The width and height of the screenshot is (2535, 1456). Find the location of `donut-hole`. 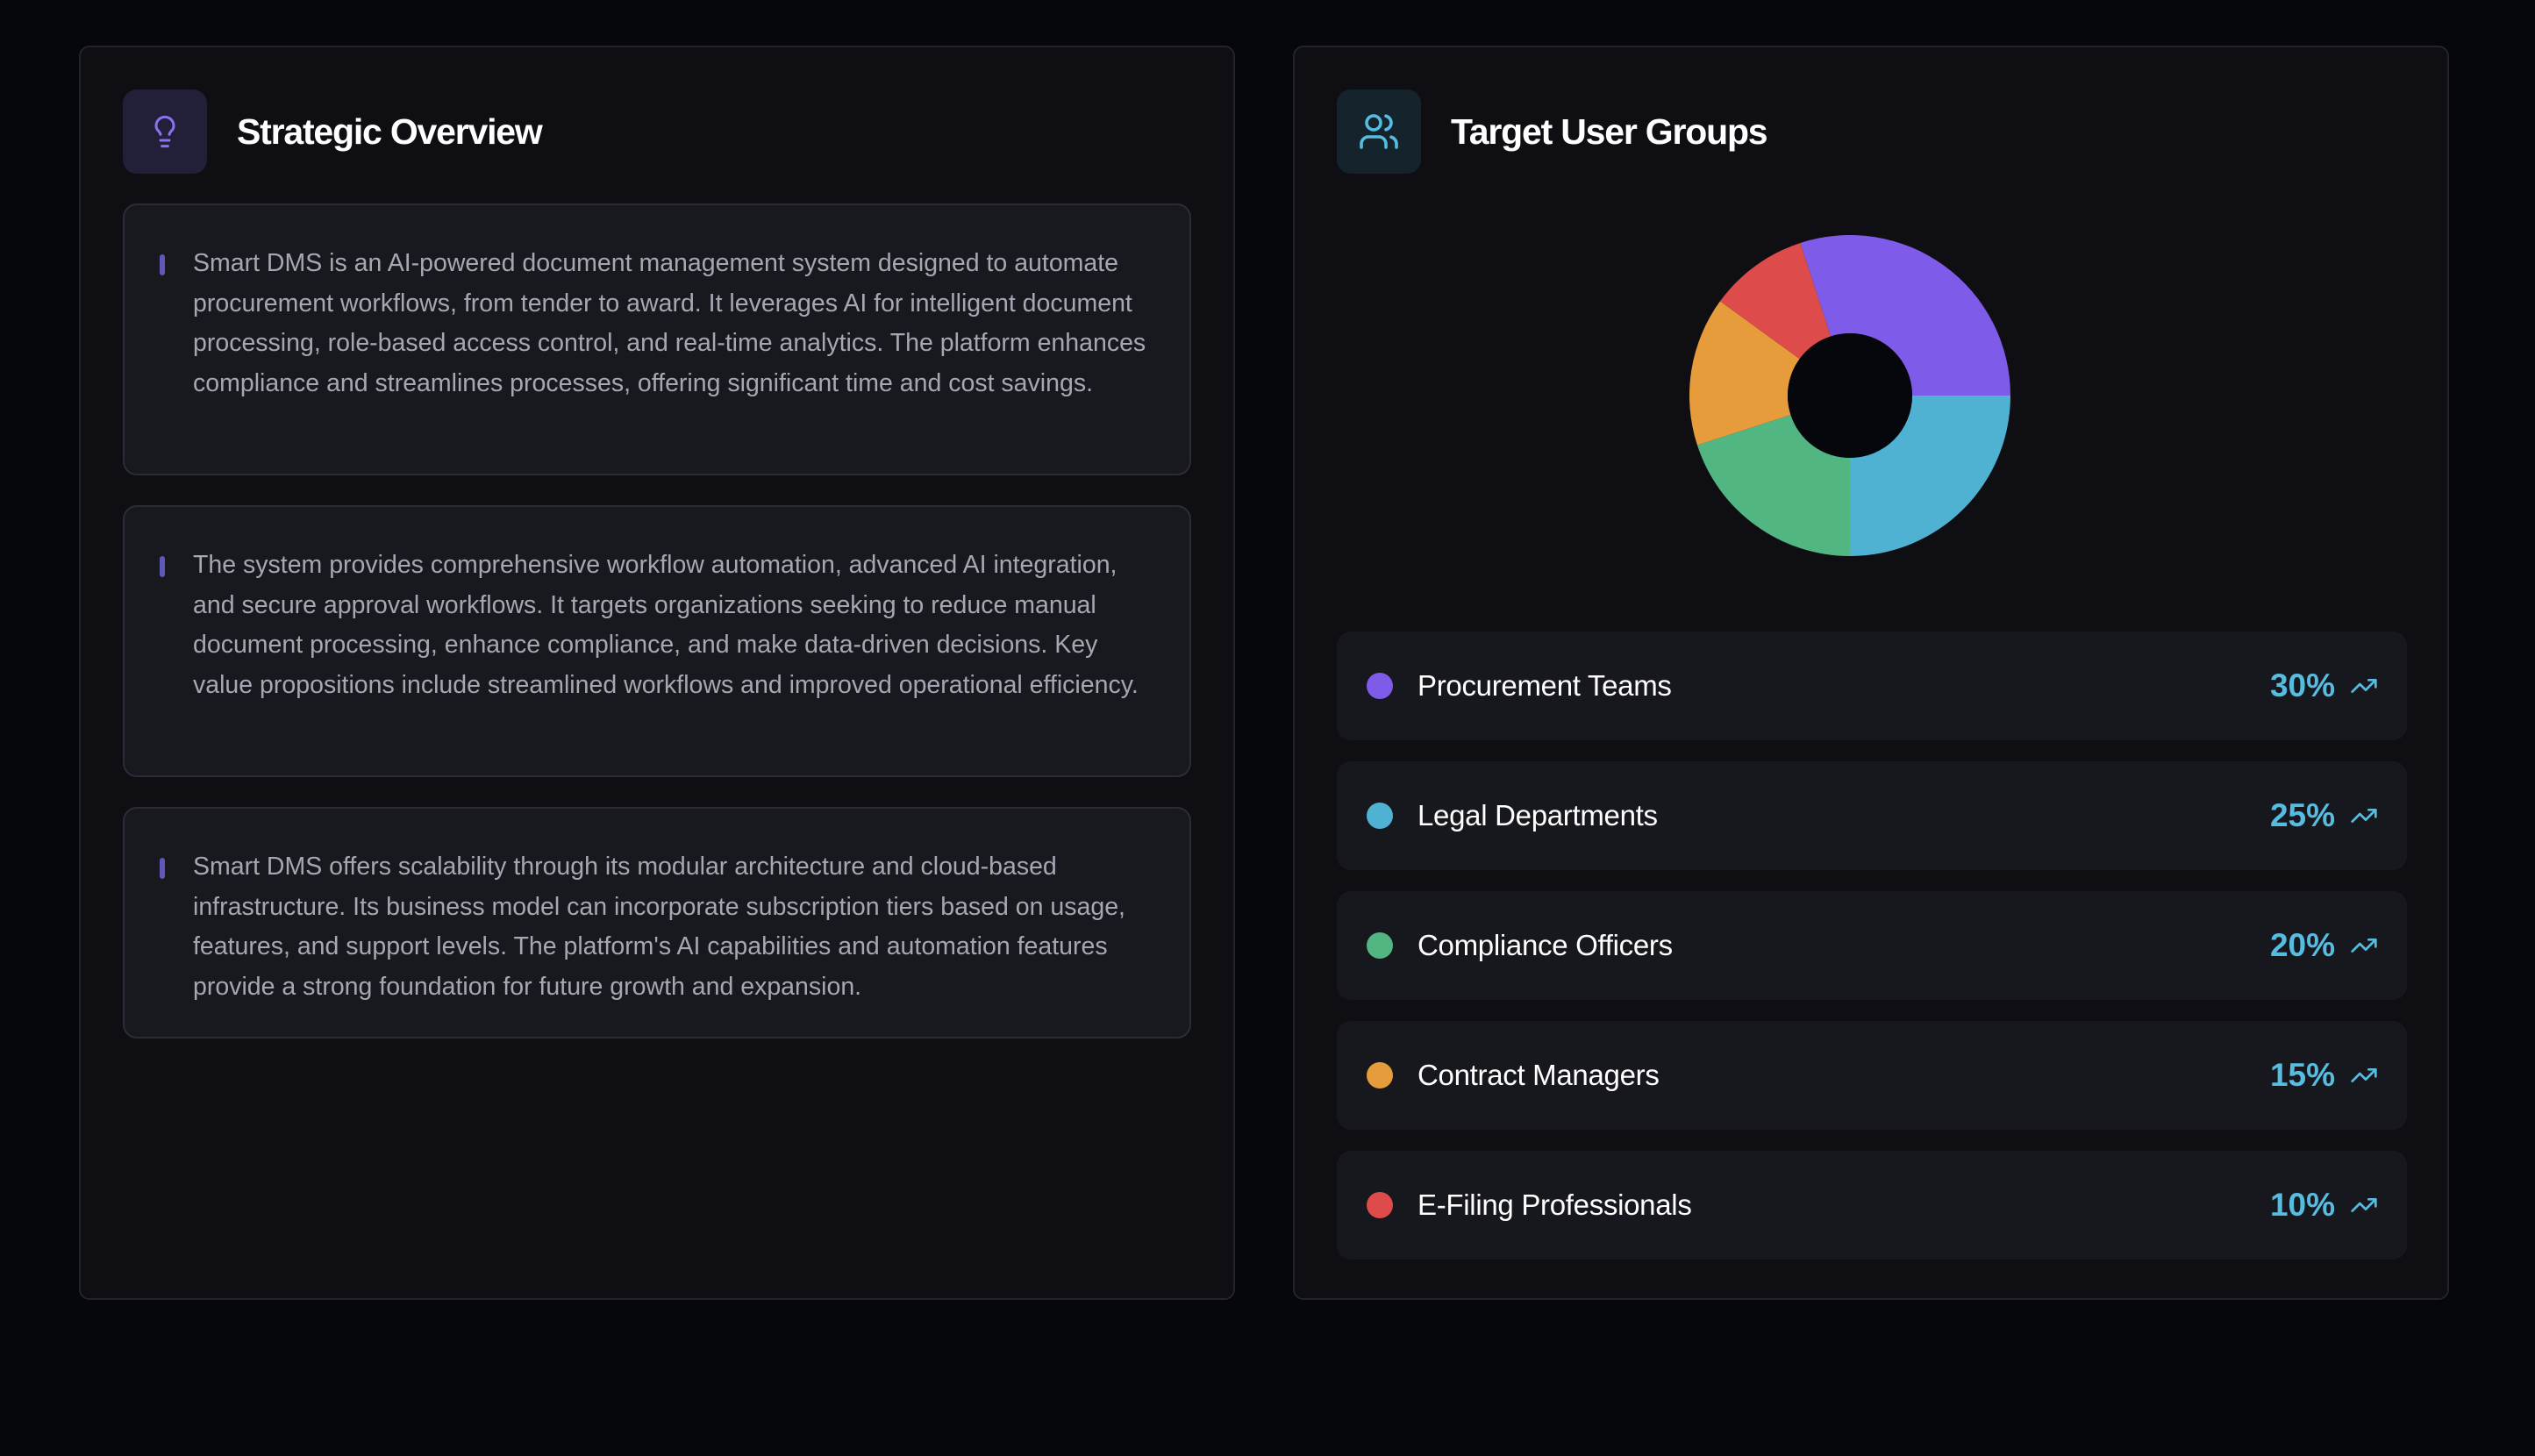

donut-hole is located at coordinates (1850, 395).